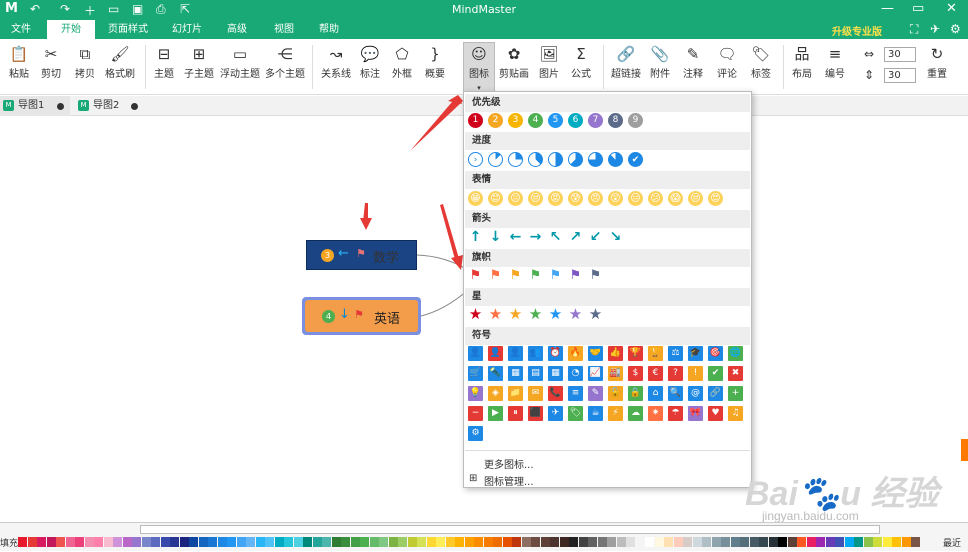 This screenshot has width=968, height=552. Describe the element at coordinates (495, 353) in the screenshot. I see `symbol-icon: 👤` at that location.